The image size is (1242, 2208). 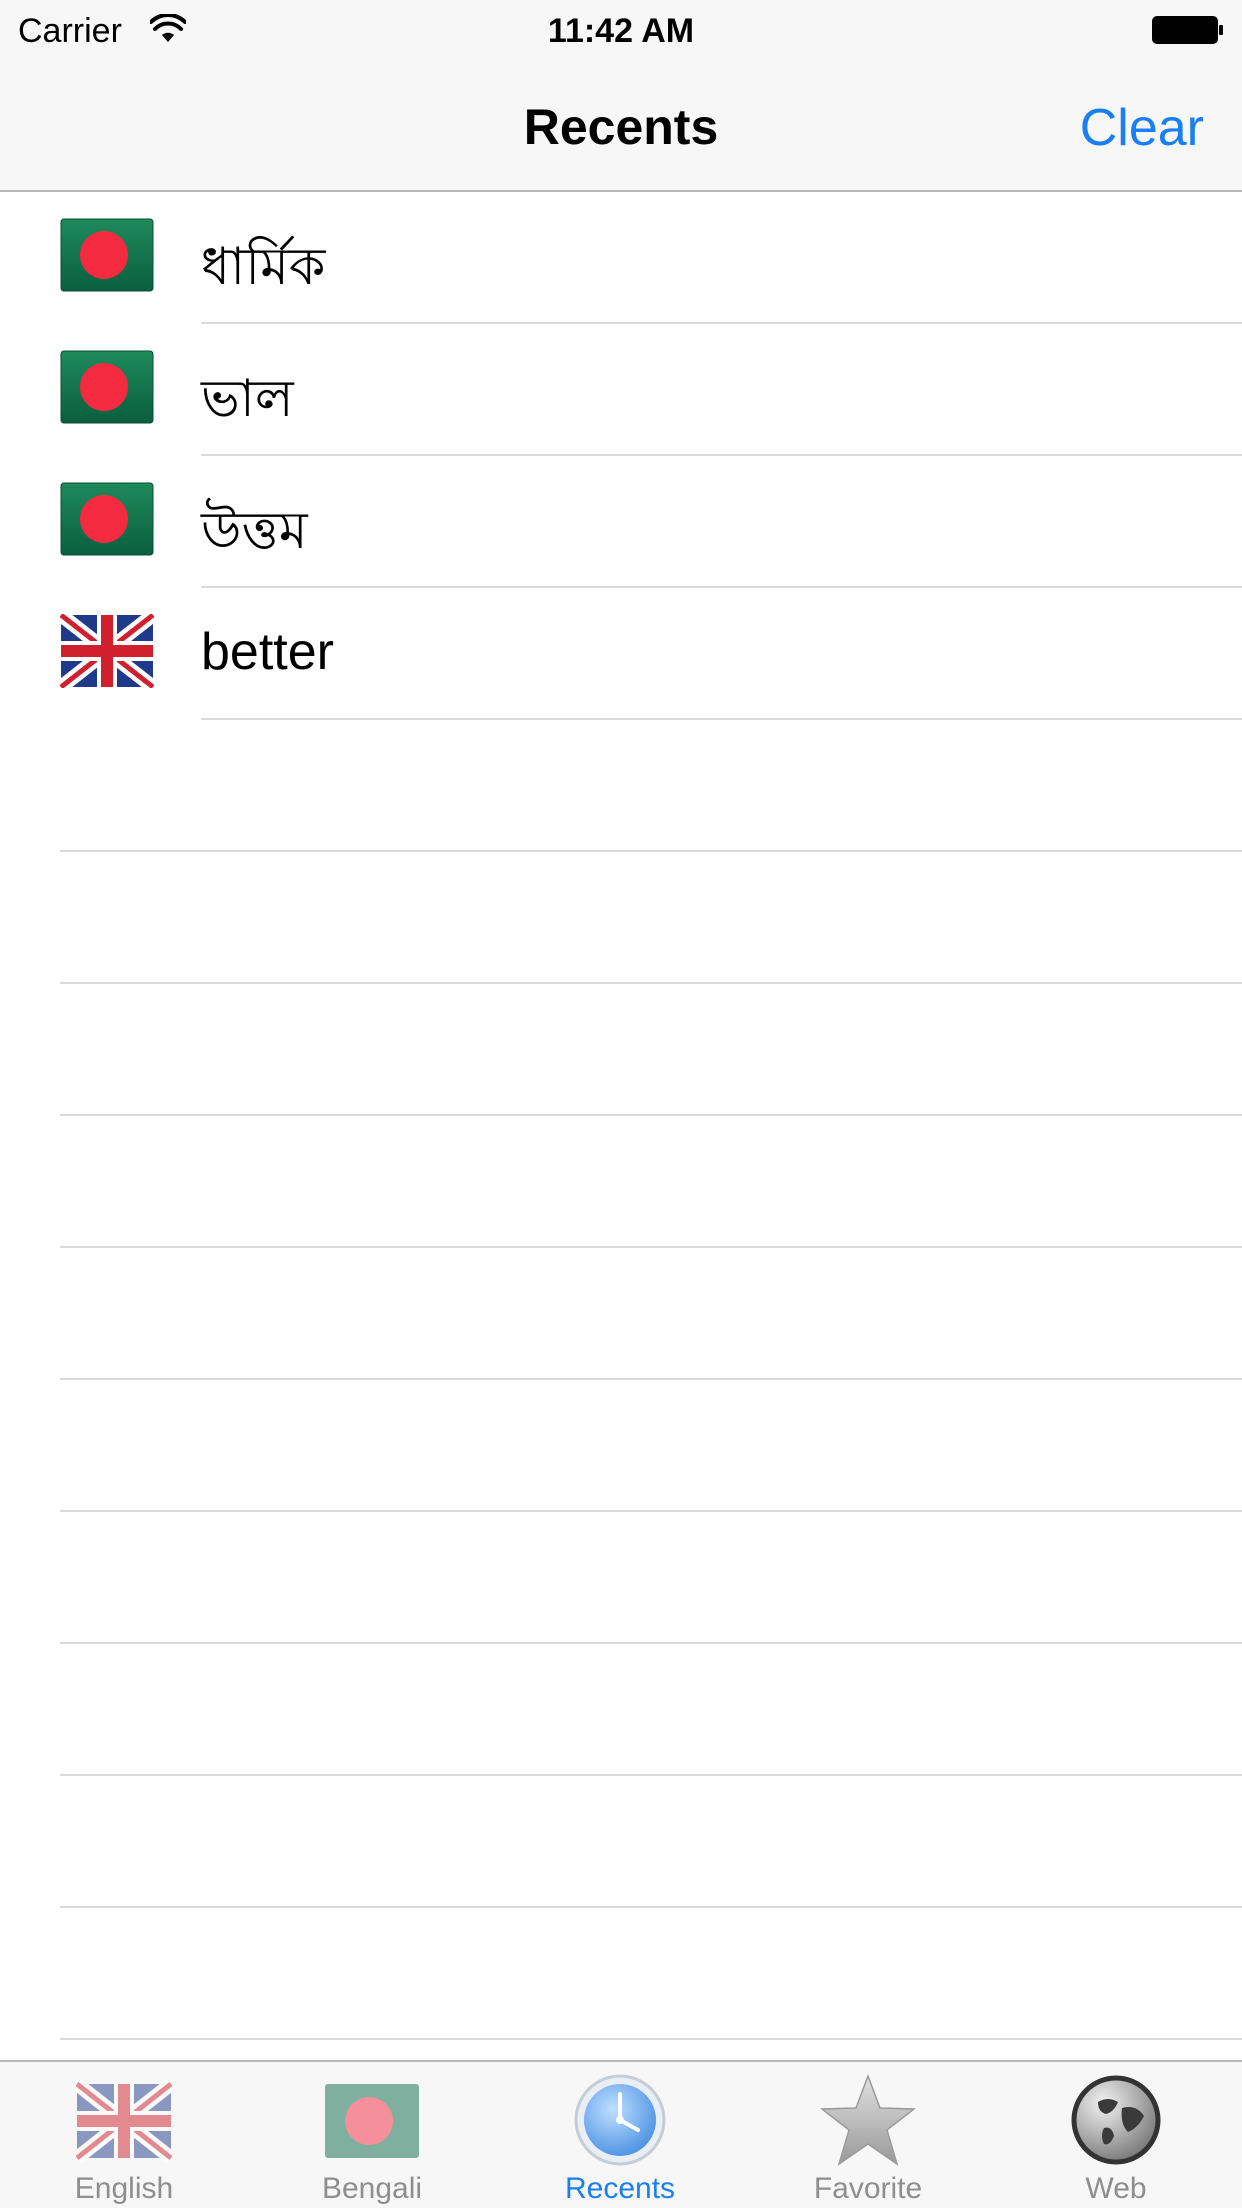 I want to click on status-time: 11:42 AM, so click(x=621, y=31).